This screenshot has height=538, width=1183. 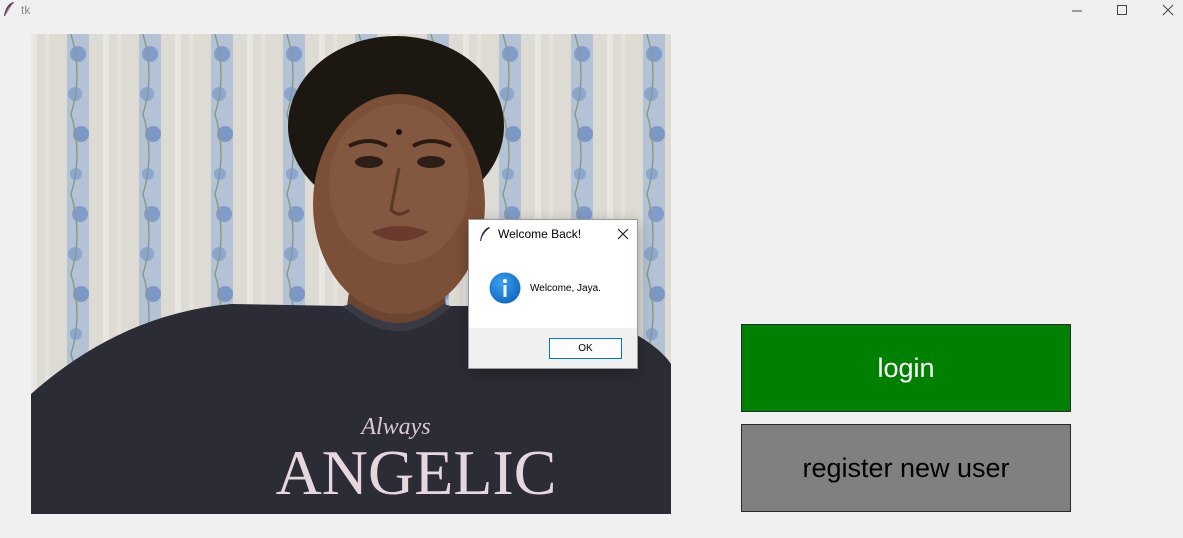 What do you see at coordinates (906, 368) in the screenshot?
I see `login-button: login` at bounding box center [906, 368].